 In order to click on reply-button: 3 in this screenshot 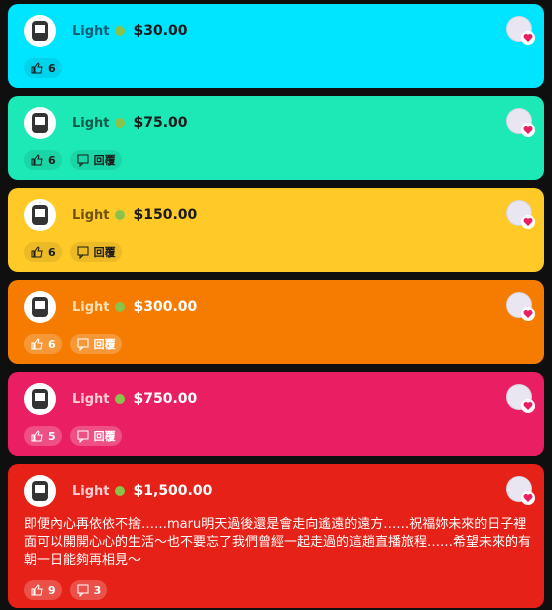, I will do `click(88, 590)`.